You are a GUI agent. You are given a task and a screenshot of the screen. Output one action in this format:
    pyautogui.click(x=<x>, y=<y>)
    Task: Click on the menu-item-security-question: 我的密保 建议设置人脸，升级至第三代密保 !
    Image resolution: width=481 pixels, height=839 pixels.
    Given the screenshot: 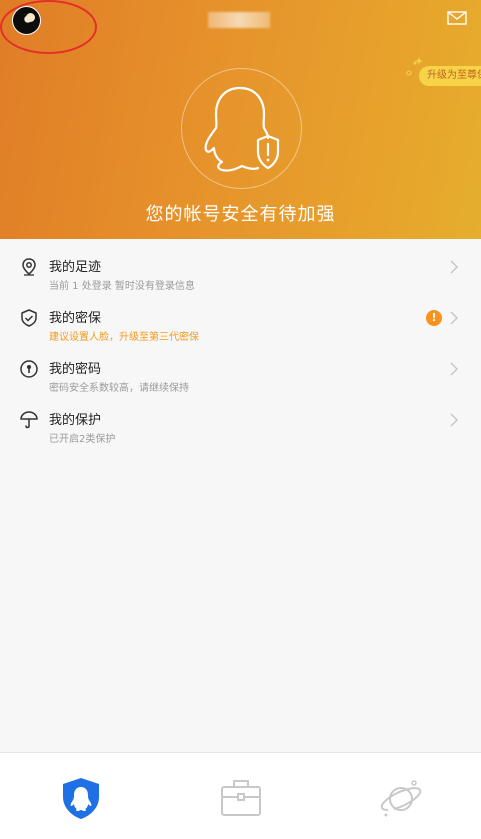 What is the action you would take?
    pyautogui.click(x=240, y=316)
    